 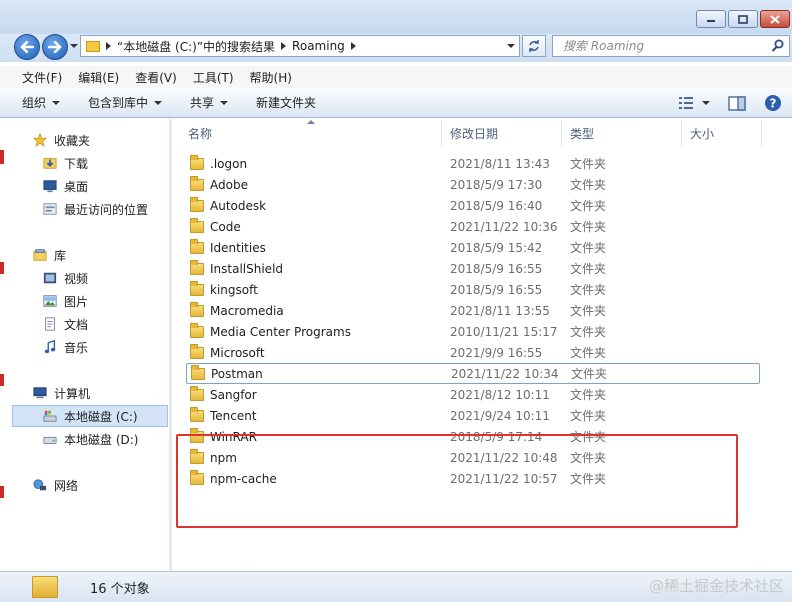 What do you see at coordinates (90, 301) in the screenshot?
I see `nav-pictures: 图片` at bounding box center [90, 301].